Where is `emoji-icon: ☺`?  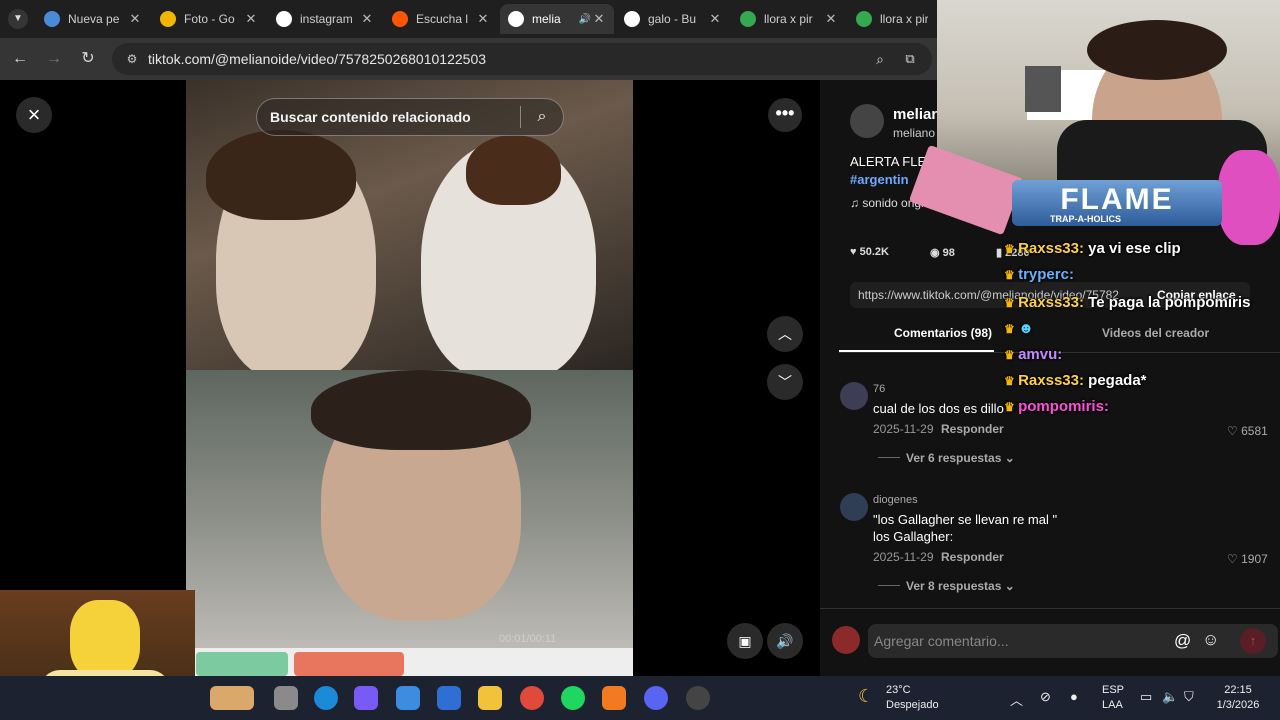 emoji-icon: ☺ is located at coordinates (1210, 640).